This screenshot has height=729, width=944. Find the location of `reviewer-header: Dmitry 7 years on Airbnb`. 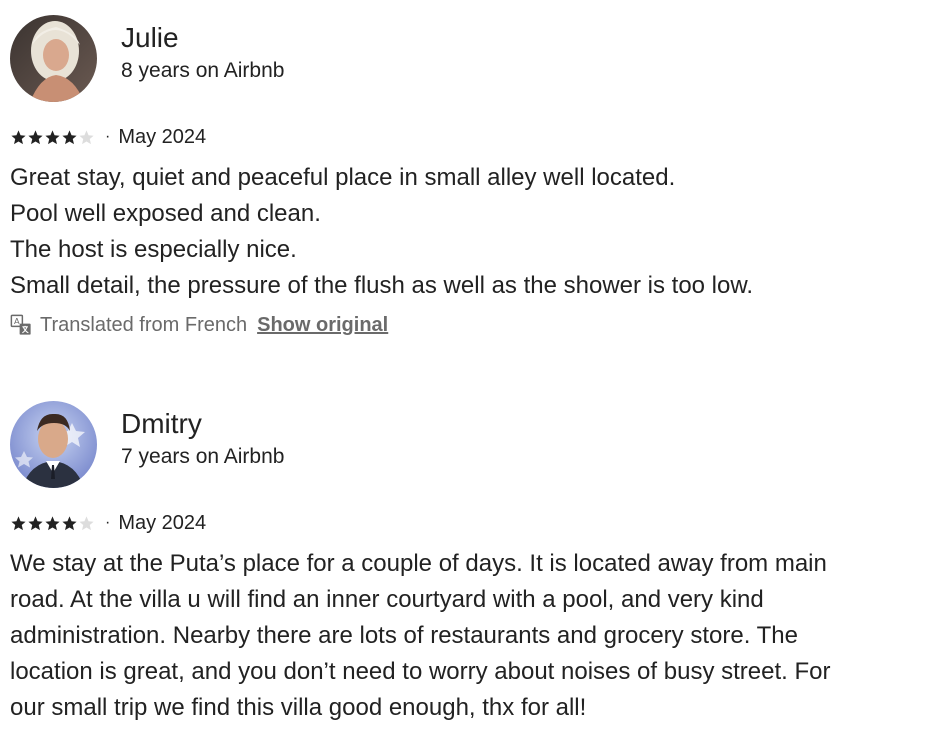

reviewer-header: Dmitry 7 years on Airbnb is located at coordinates (470, 444).